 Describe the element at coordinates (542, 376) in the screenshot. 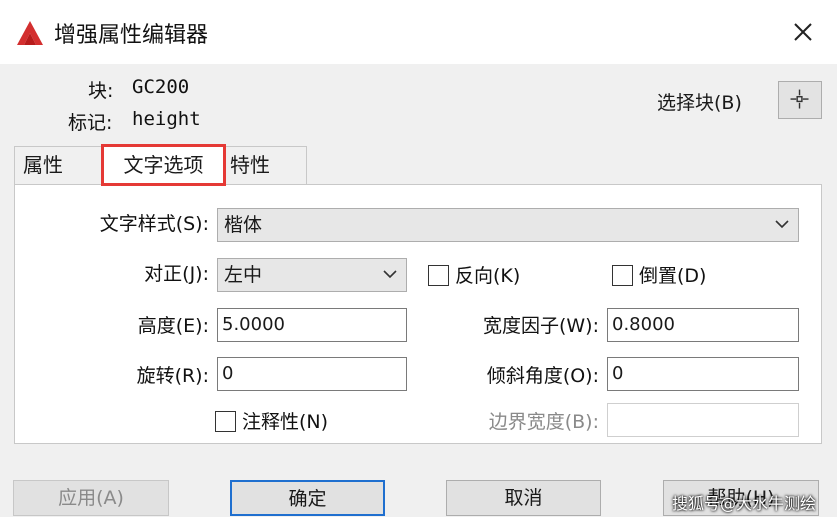

I see `oblique-angle-label: 倾斜角度(O):` at that location.